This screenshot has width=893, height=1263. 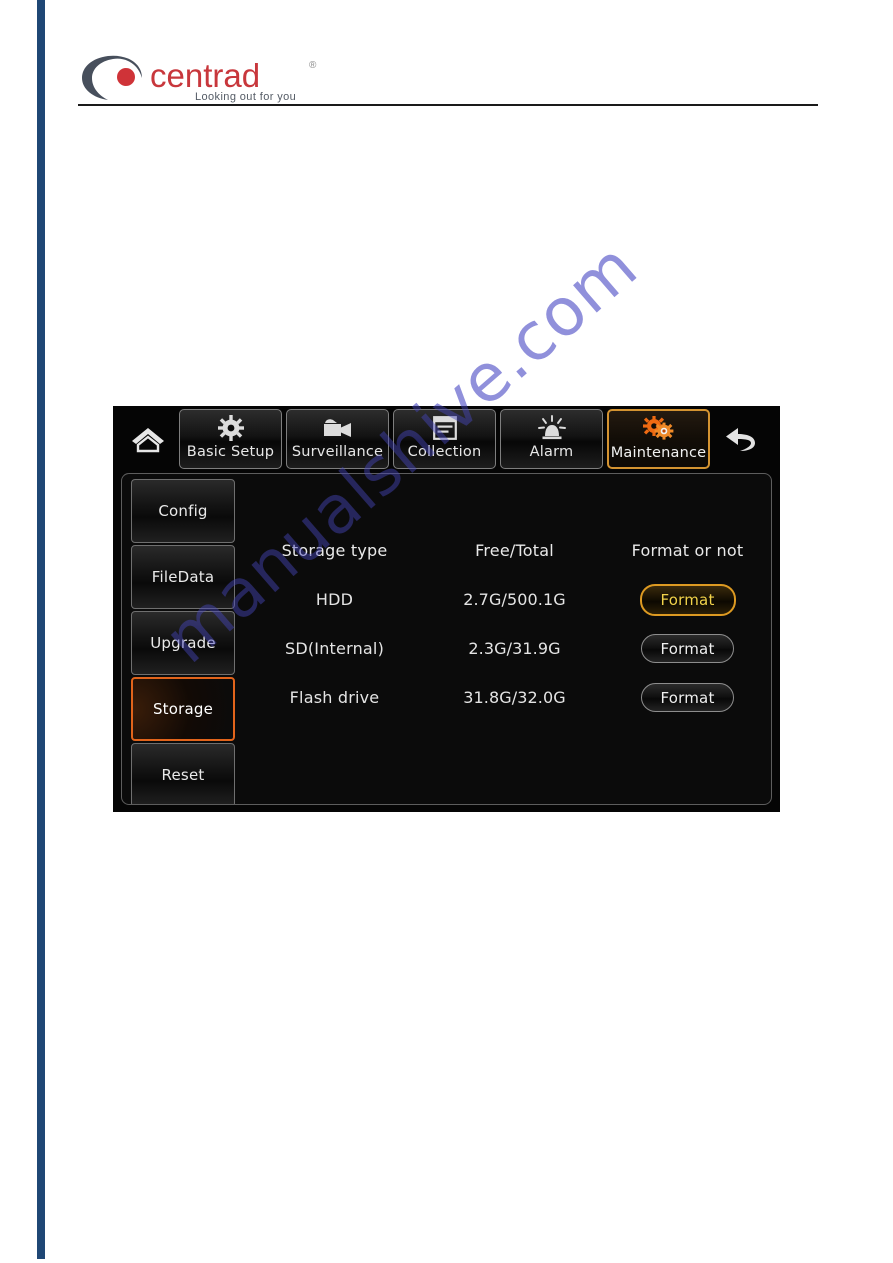 I want to click on page-spine-bar, so click(x=41, y=629).